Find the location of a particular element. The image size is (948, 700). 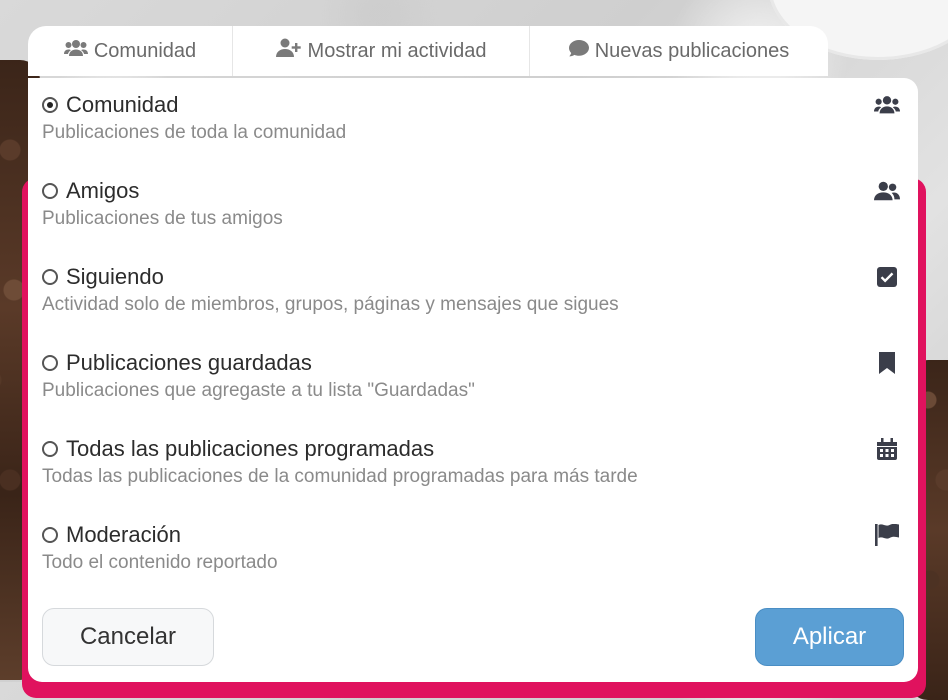

panel-footer: Cancelar Aplicar is located at coordinates (473, 643).